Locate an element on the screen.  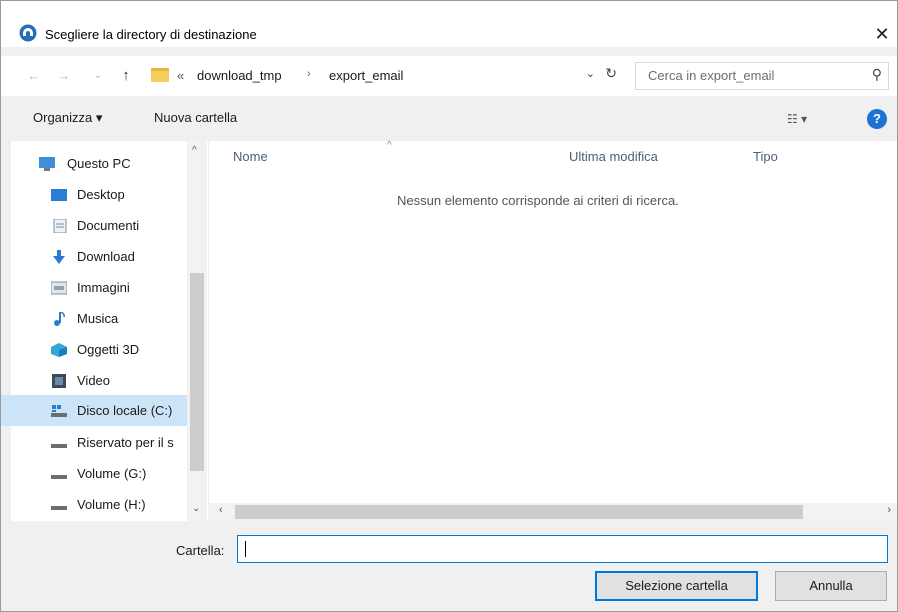
up-arrow-icon: ↑ is located at coordinates (126, 76).